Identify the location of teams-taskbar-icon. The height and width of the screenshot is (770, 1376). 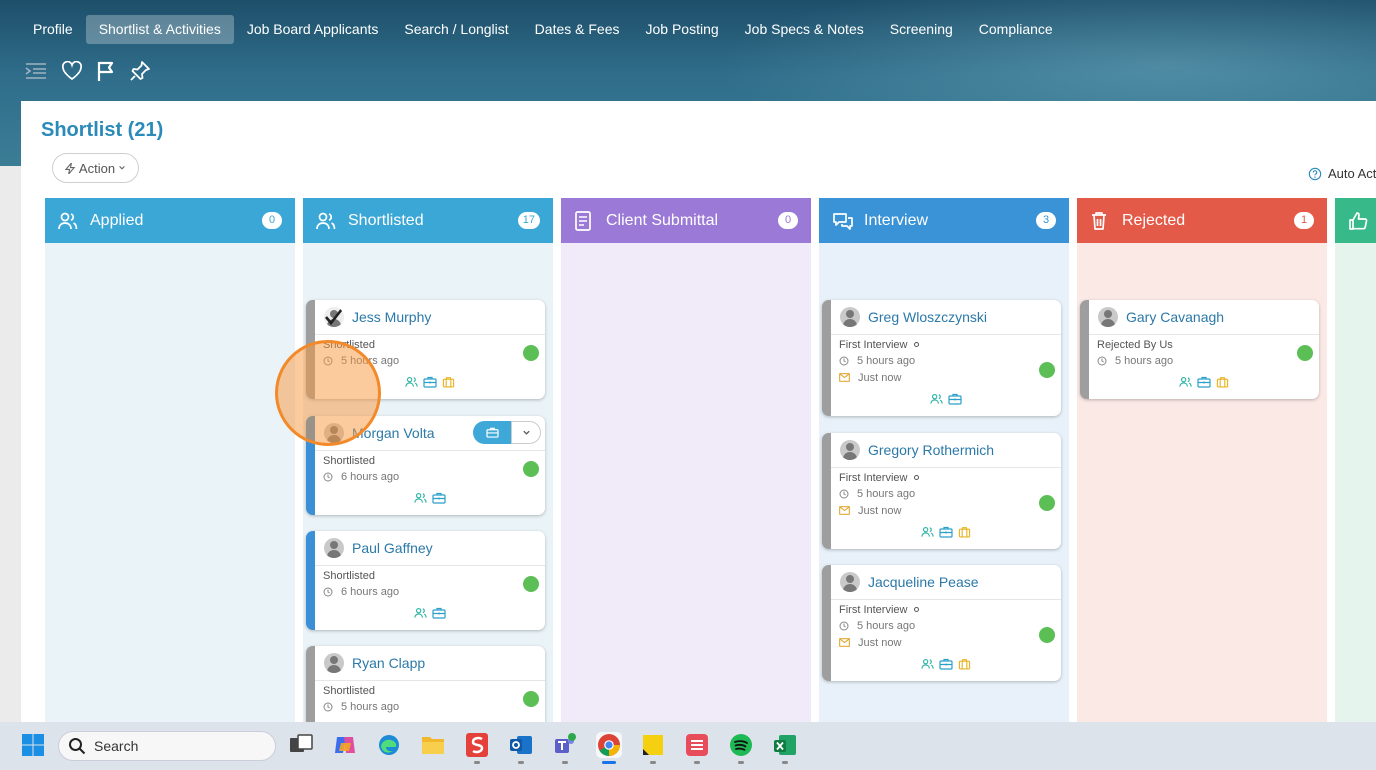
(565, 748).